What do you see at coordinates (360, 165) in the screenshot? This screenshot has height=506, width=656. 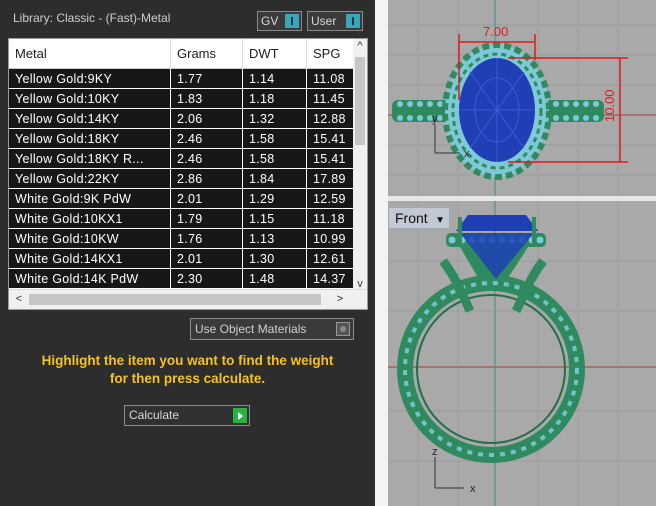 I see `vertical-scrollbar: ^ v` at bounding box center [360, 165].